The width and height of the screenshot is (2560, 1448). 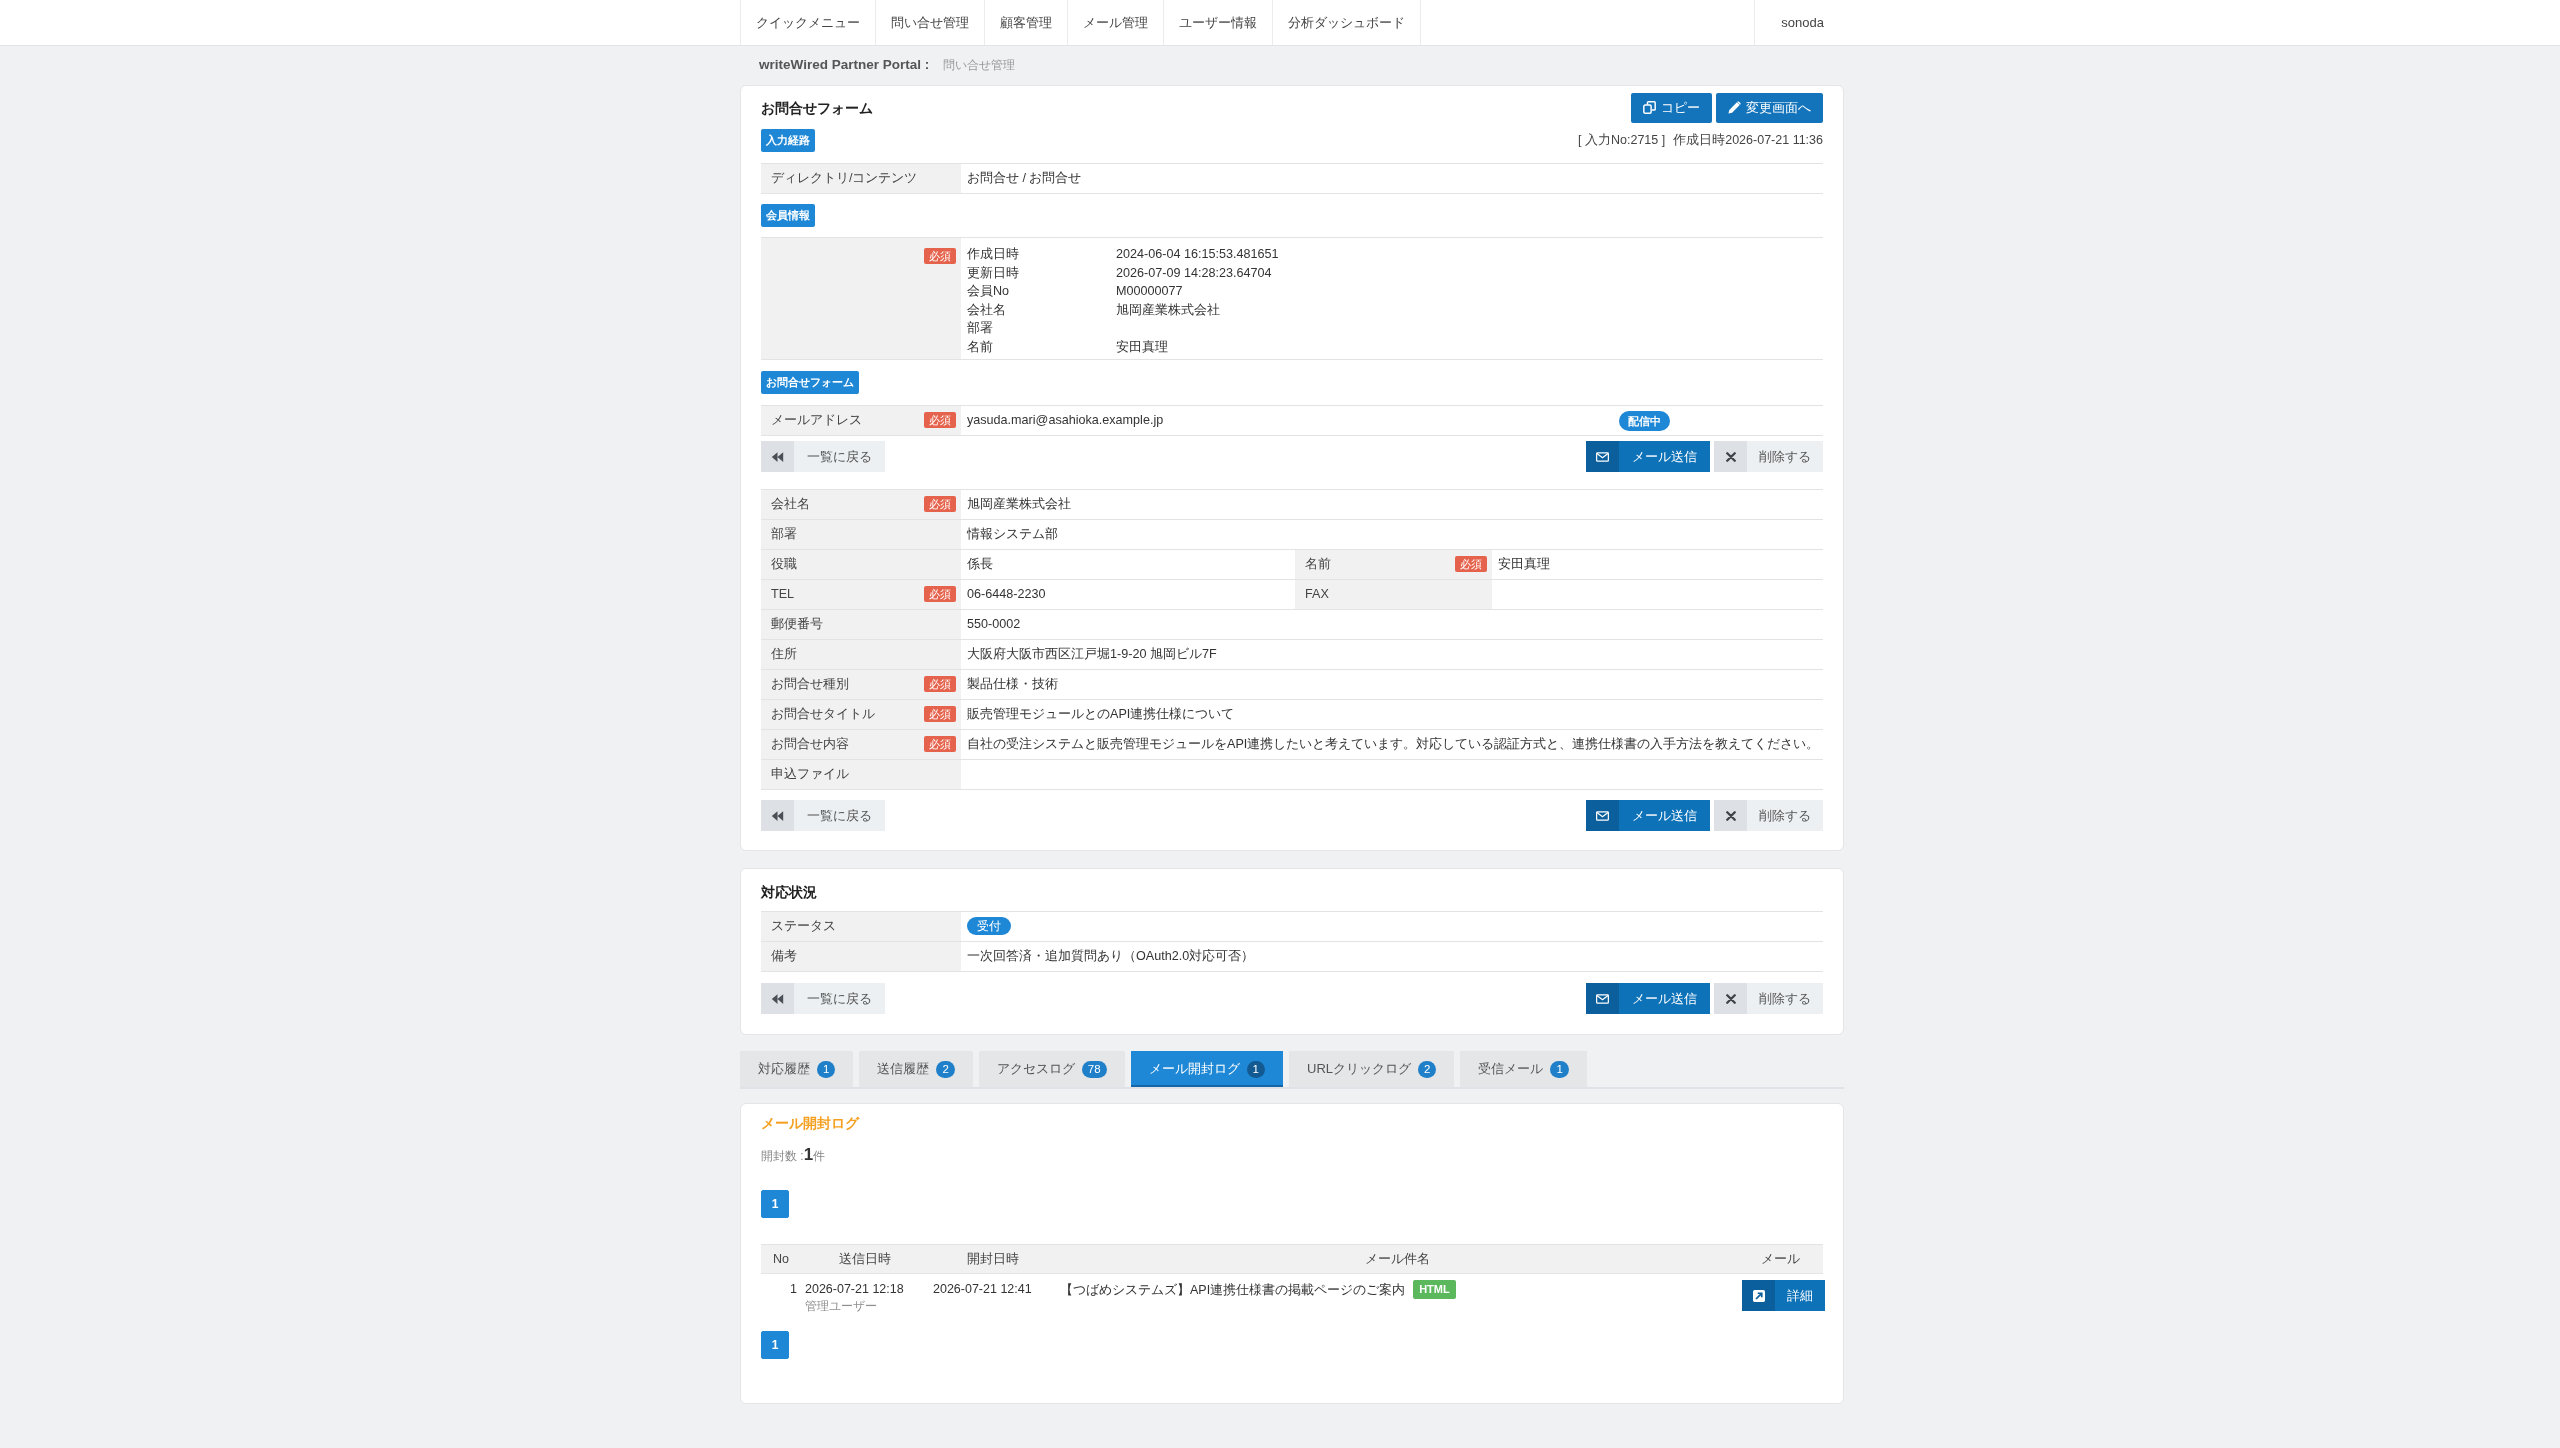 I want to click on status-badge: 配信中, so click(x=1644, y=420).